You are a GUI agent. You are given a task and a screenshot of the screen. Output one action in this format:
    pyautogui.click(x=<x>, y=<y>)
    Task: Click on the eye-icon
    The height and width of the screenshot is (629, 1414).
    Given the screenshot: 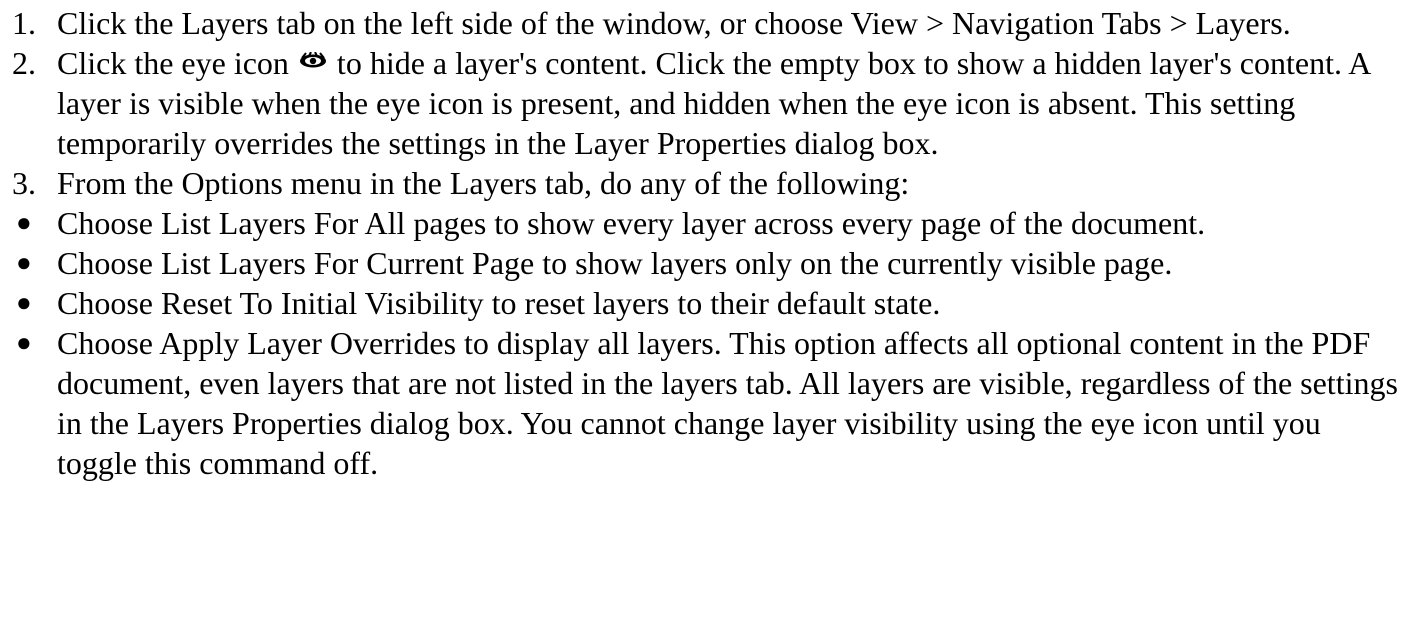 What is the action you would take?
    pyautogui.click(x=312, y=60)
    